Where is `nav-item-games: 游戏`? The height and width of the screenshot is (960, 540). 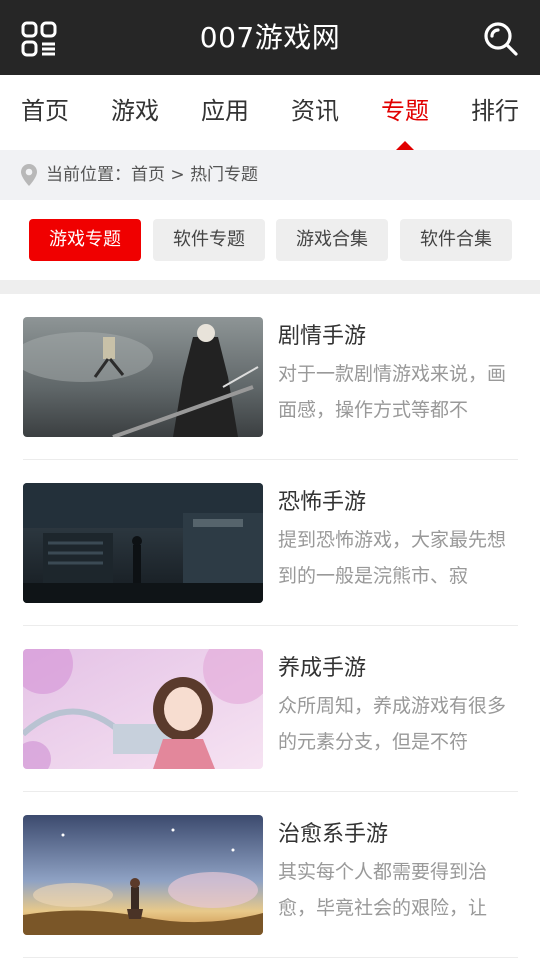 nav-item-games: 游戏 is located at coordinates (135, 112).